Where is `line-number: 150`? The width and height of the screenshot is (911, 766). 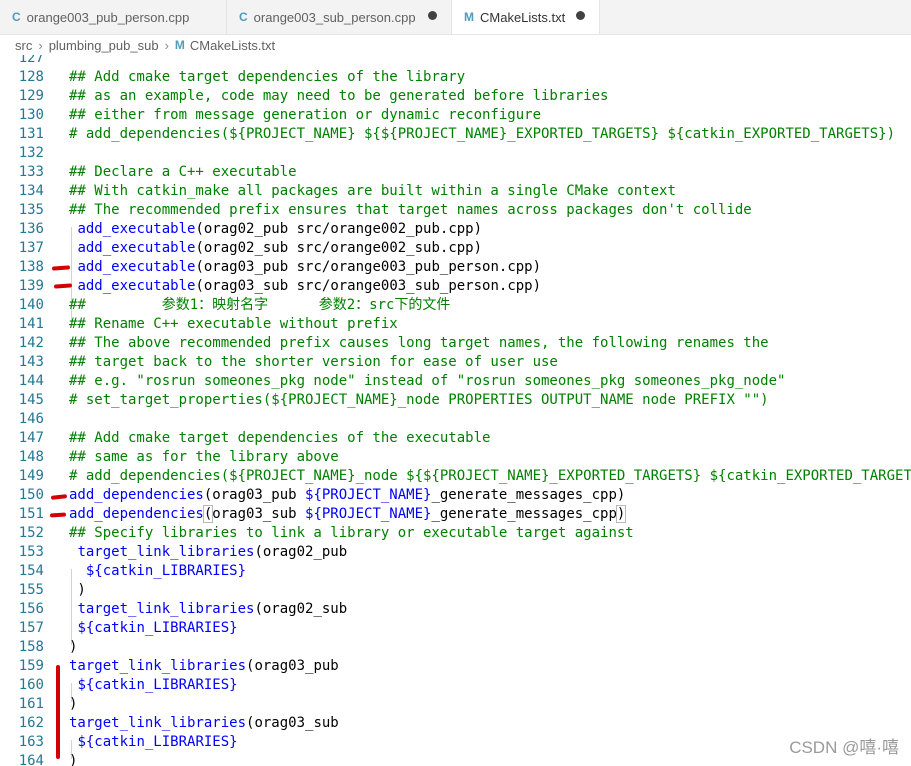 line-number: 150 is located at coordinates (31, 495).